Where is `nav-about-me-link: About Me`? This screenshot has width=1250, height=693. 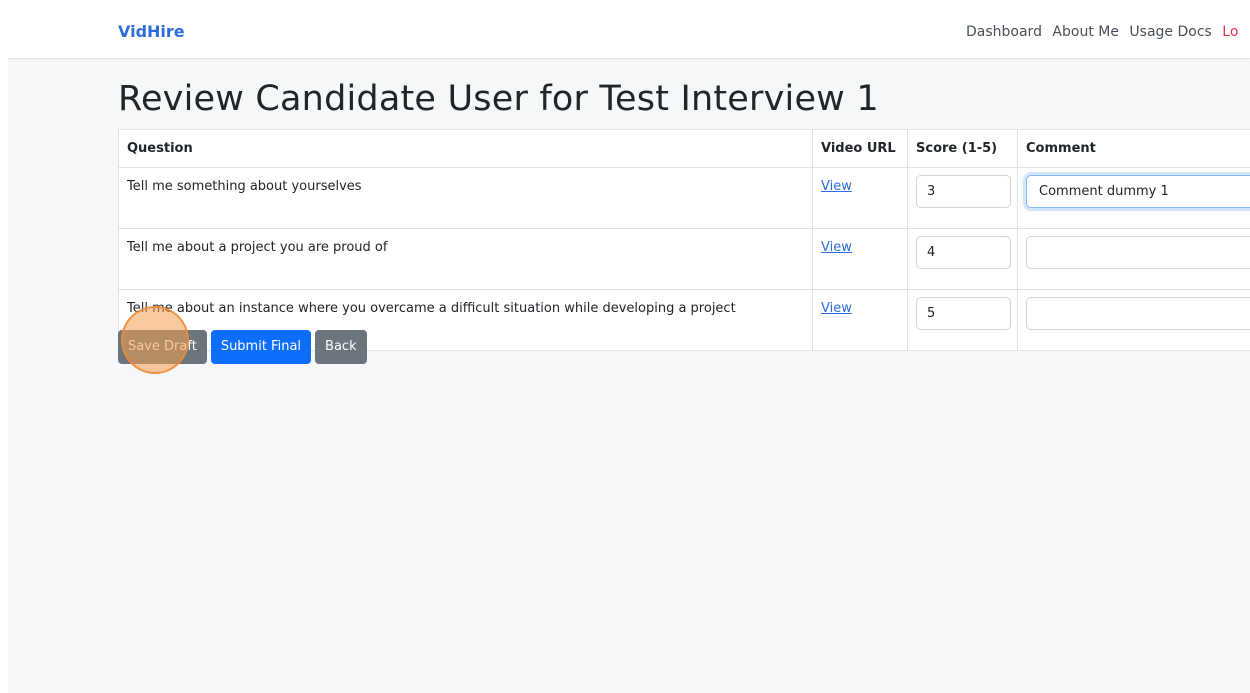
nav-about-me-link: About Me is located at coordinates (1085, 32).